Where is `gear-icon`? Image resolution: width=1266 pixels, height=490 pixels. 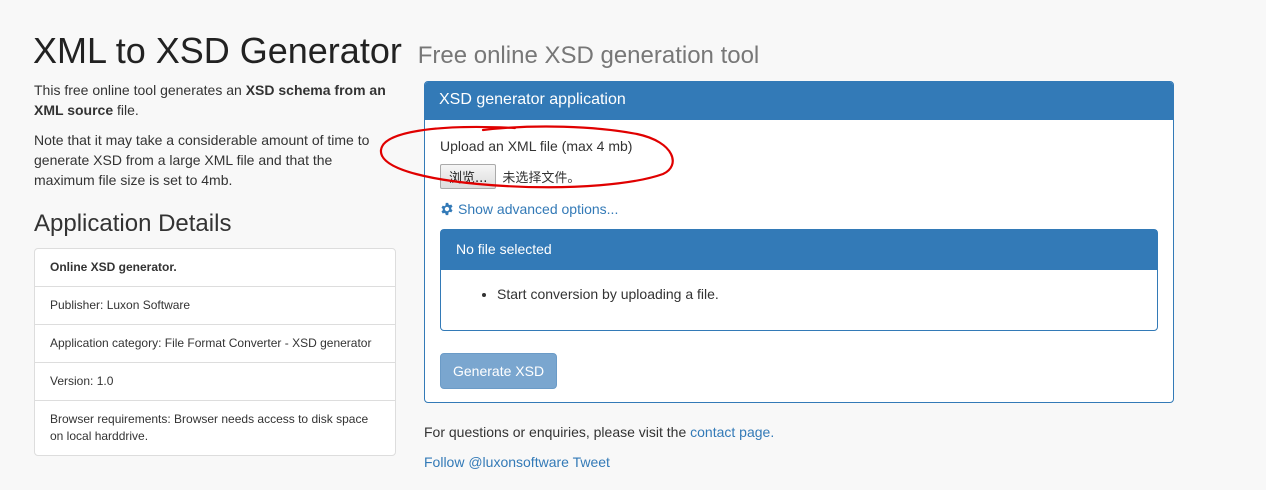
gear-icon is located at coordinates (447, 209).